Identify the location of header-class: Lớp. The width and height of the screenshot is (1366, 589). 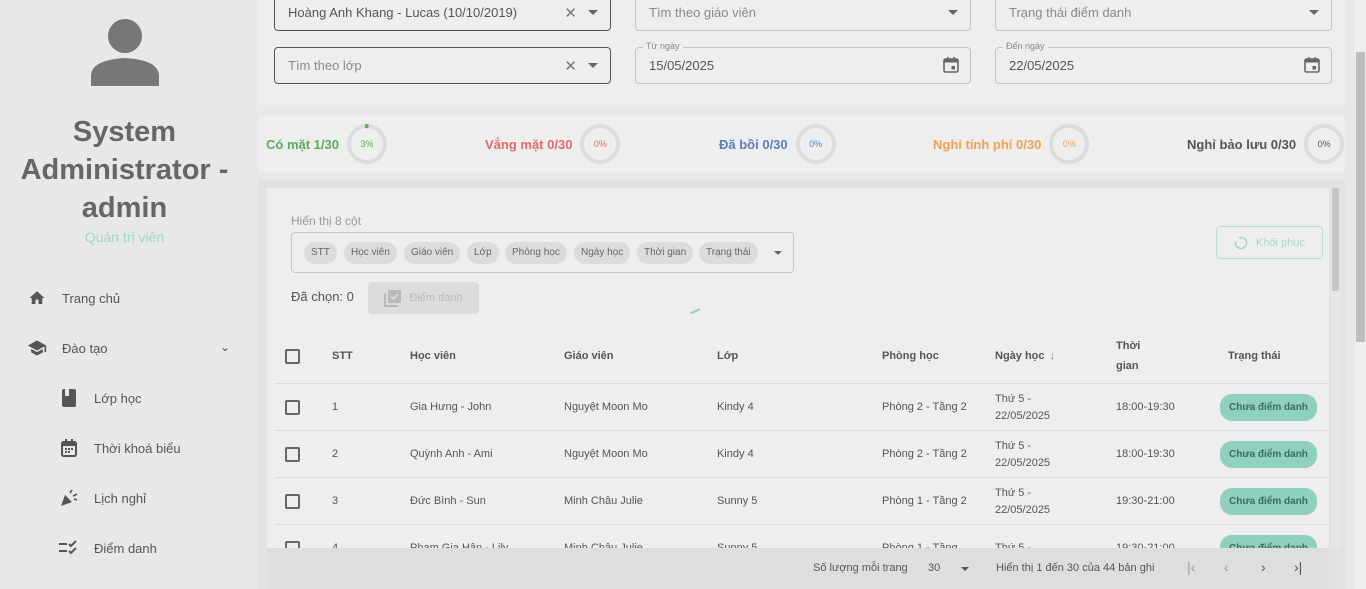
(727, 356).